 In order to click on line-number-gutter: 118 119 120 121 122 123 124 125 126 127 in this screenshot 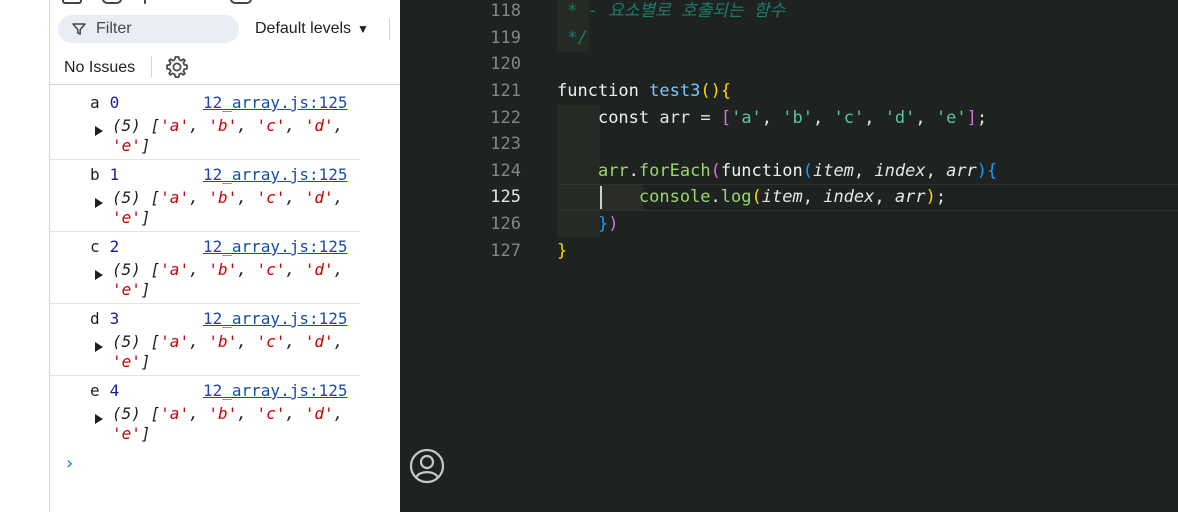, I will do `click(475, 256)`.